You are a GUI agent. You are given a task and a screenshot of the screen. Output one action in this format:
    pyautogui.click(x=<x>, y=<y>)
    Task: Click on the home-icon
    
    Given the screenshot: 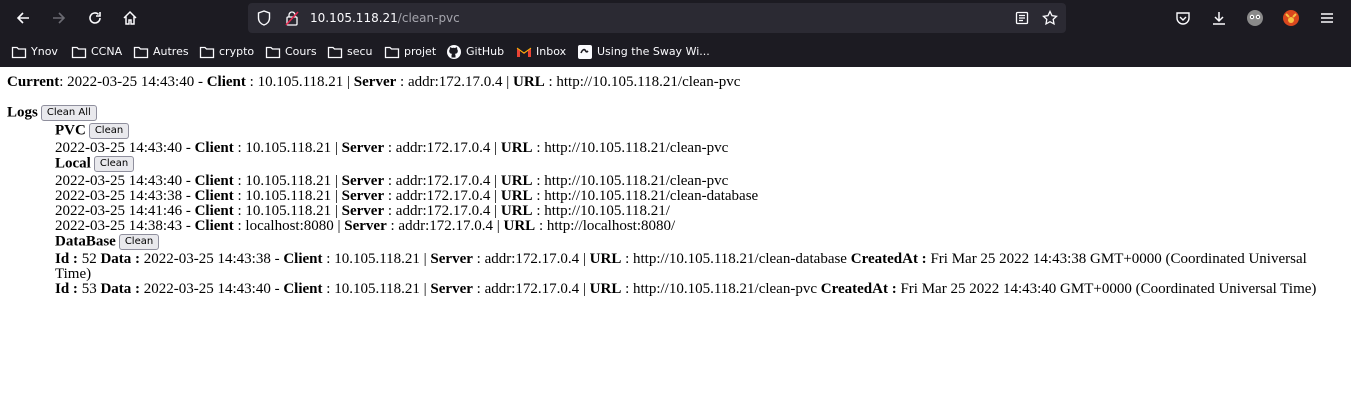 What is the action you would take?
    pyautogui.click(x=130, y=18)
    